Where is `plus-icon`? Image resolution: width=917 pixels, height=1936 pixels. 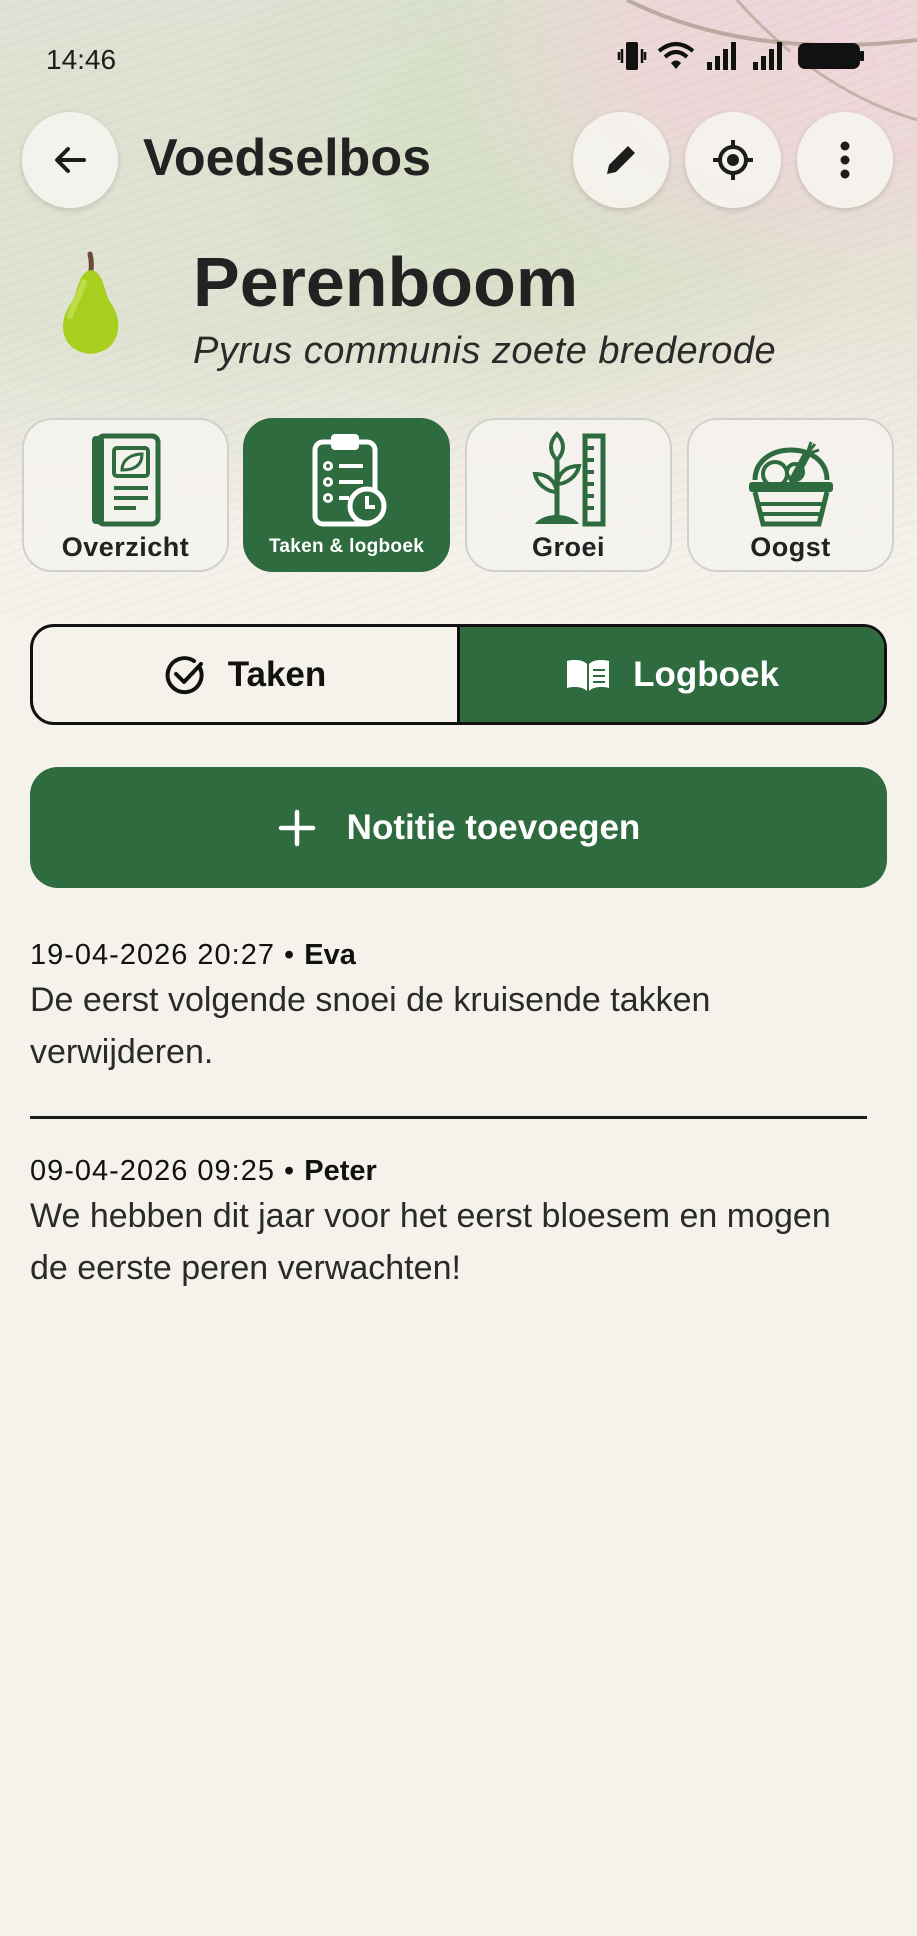
plus-icon is located at coordinates (296, 827).